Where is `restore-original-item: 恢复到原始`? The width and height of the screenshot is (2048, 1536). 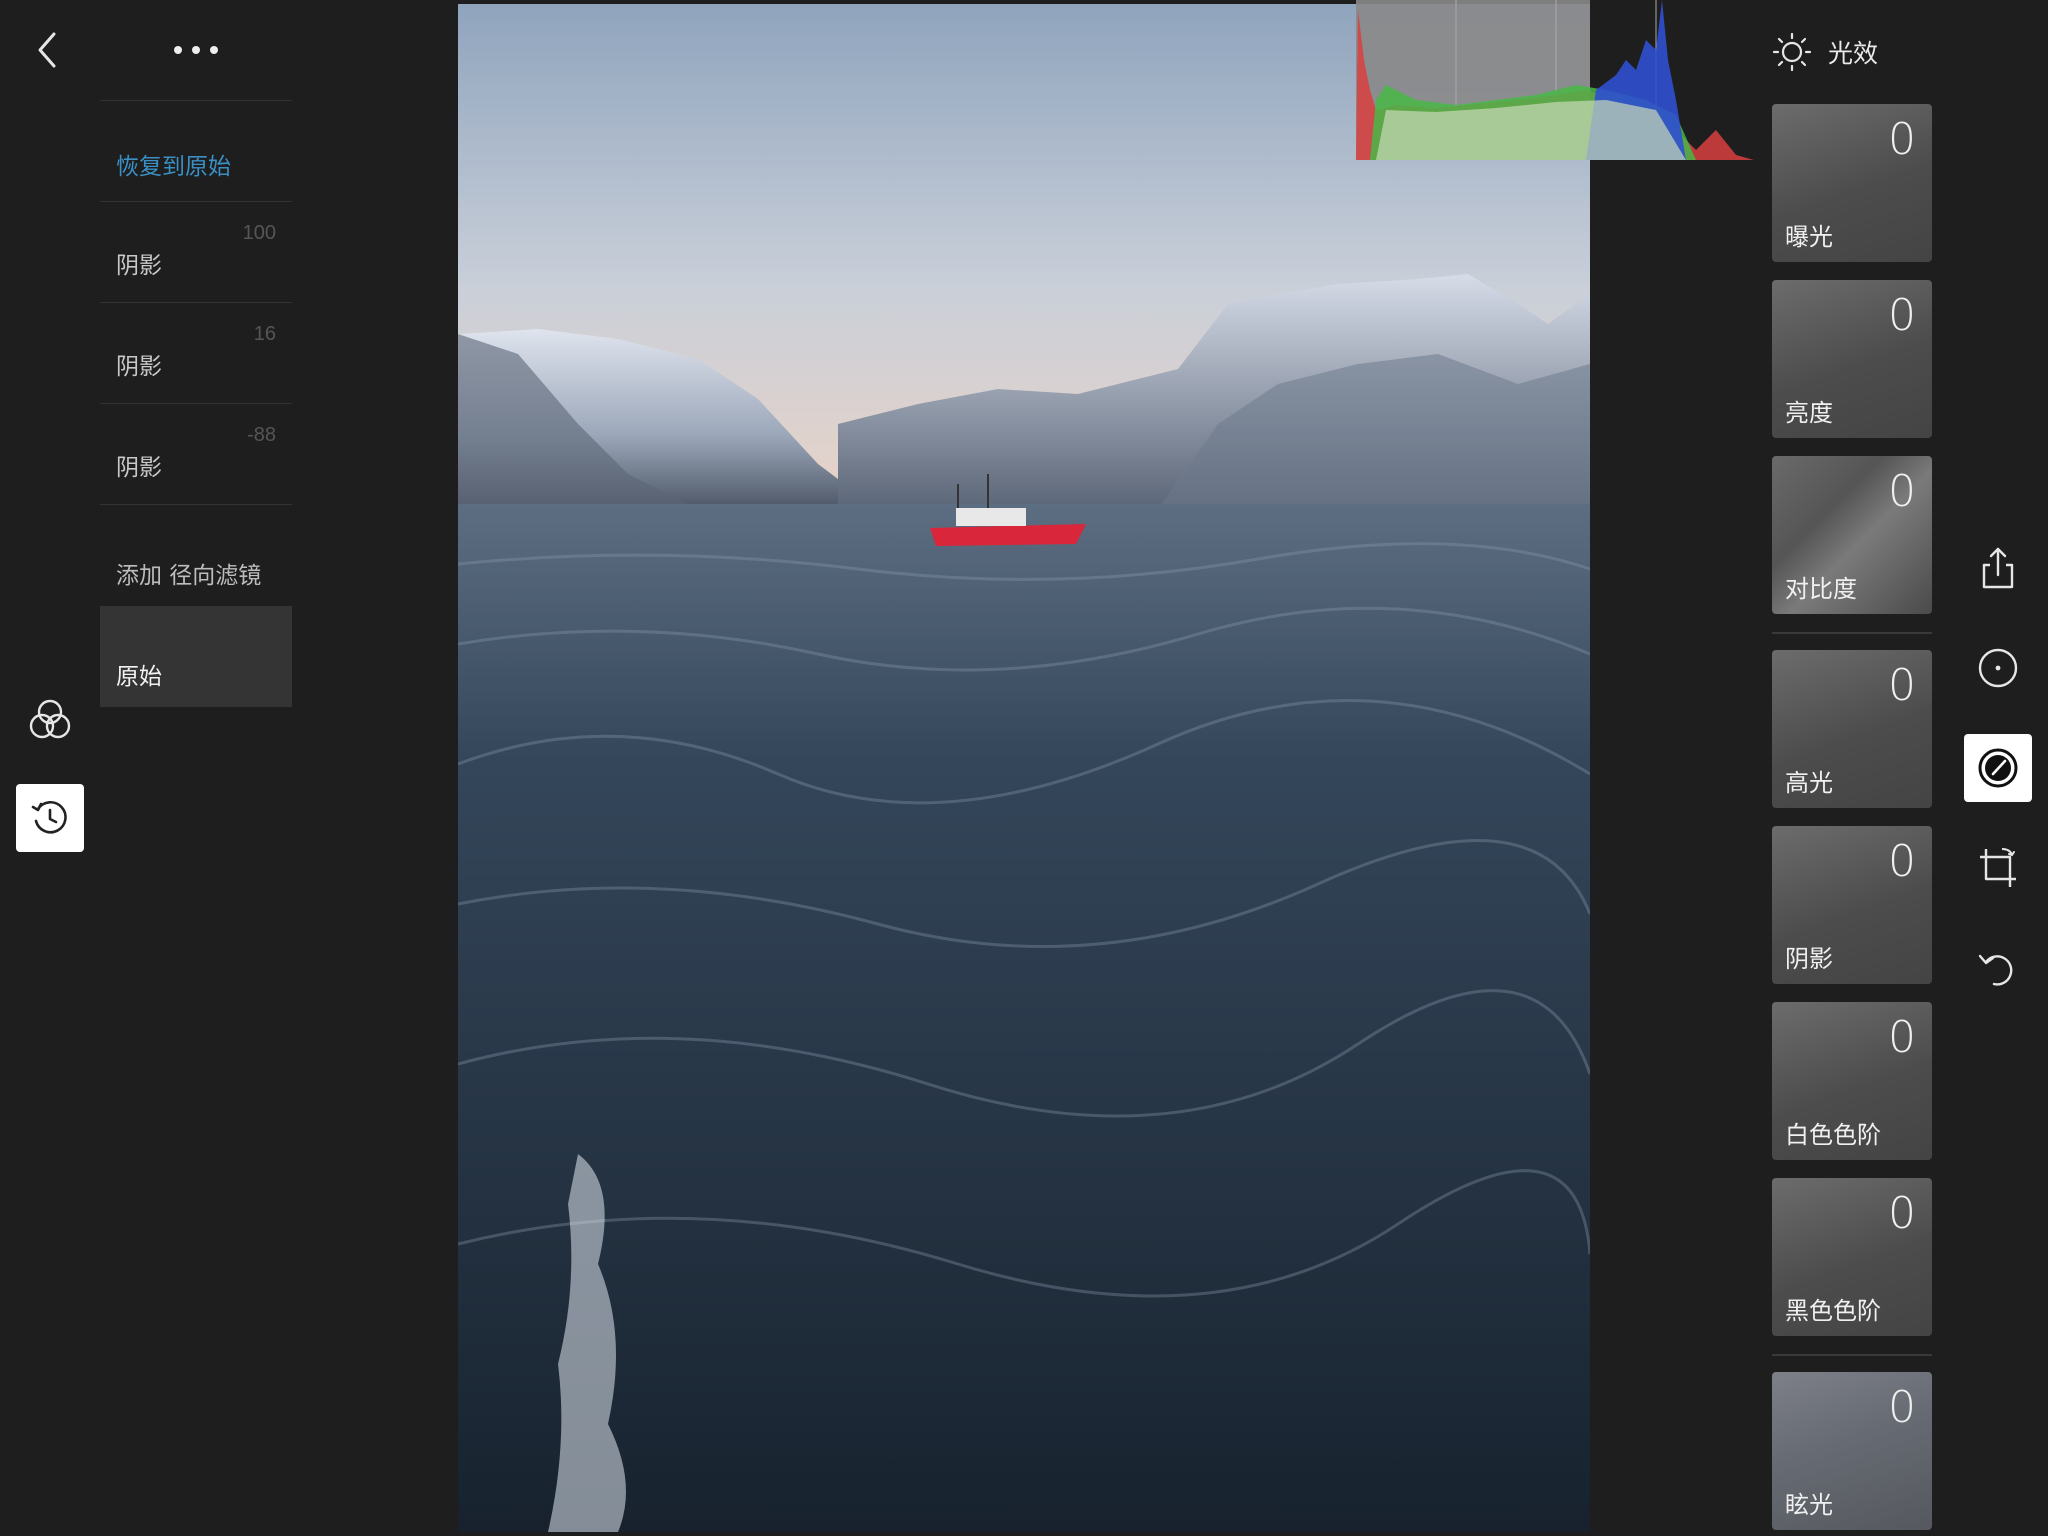 restore-original-item: 恢复到原始 is located at coordinates (196, 151).